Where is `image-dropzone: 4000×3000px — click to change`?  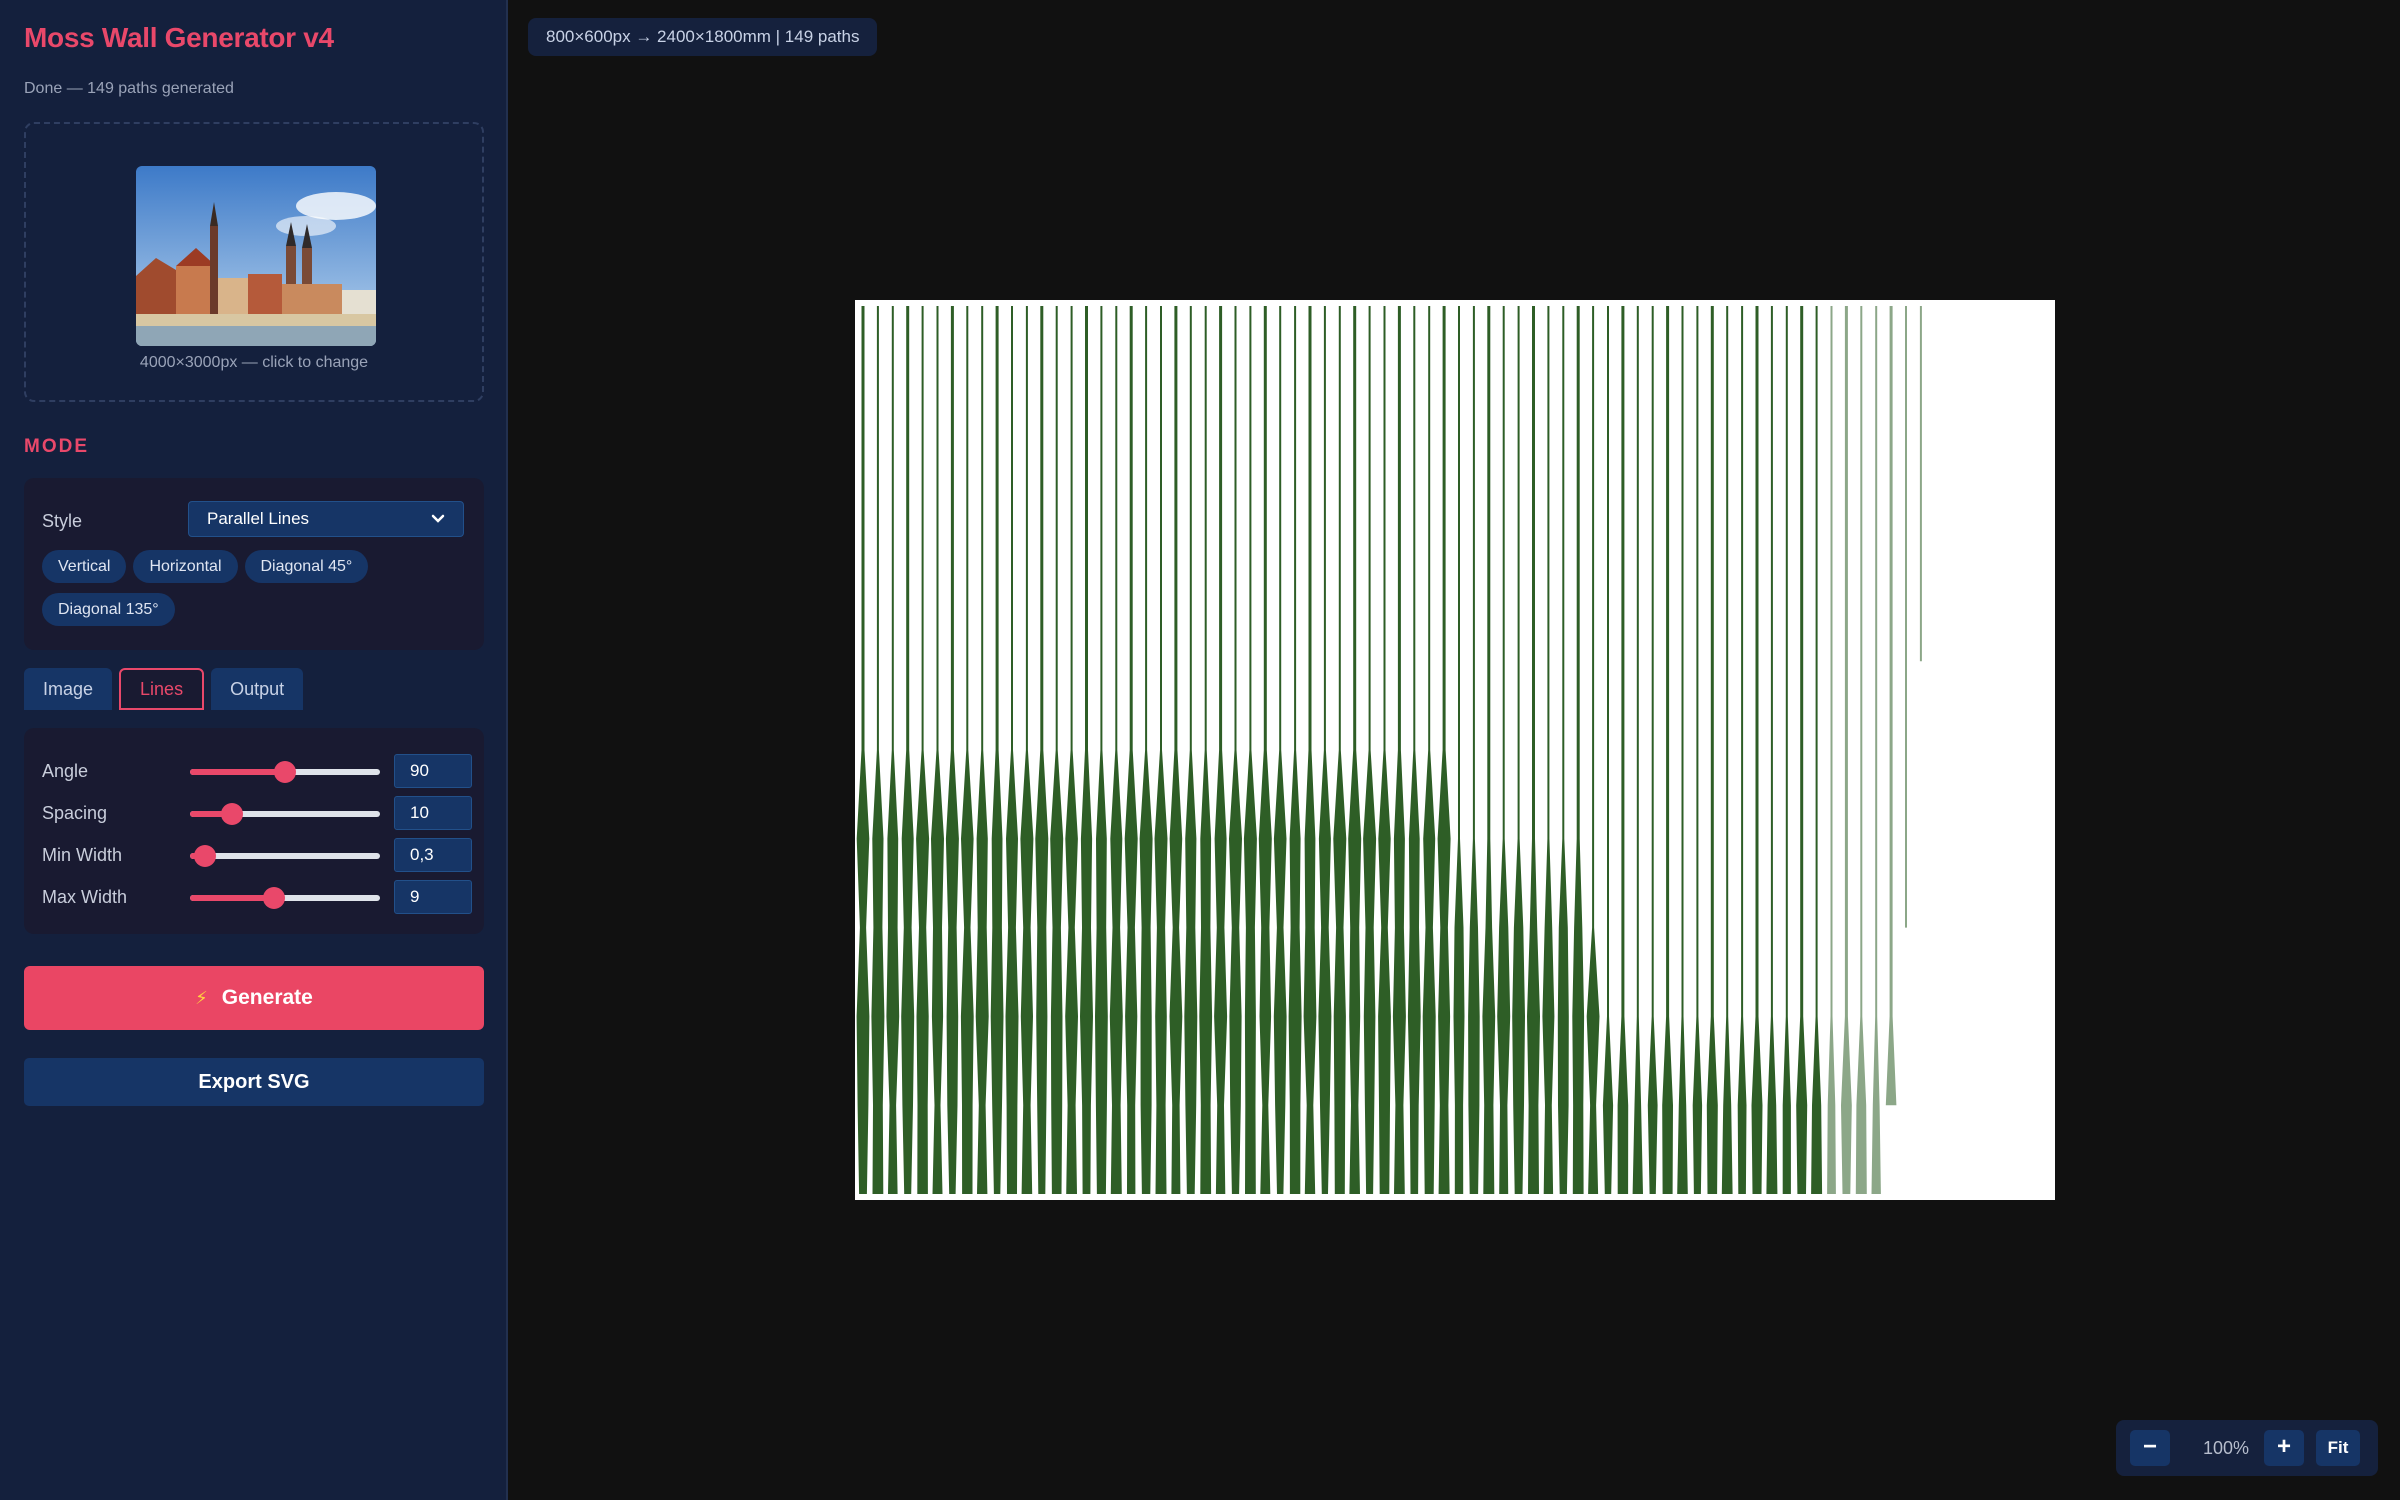 image-dropzone: 4000×3000px — click to change is located at coordinates (254, 262).